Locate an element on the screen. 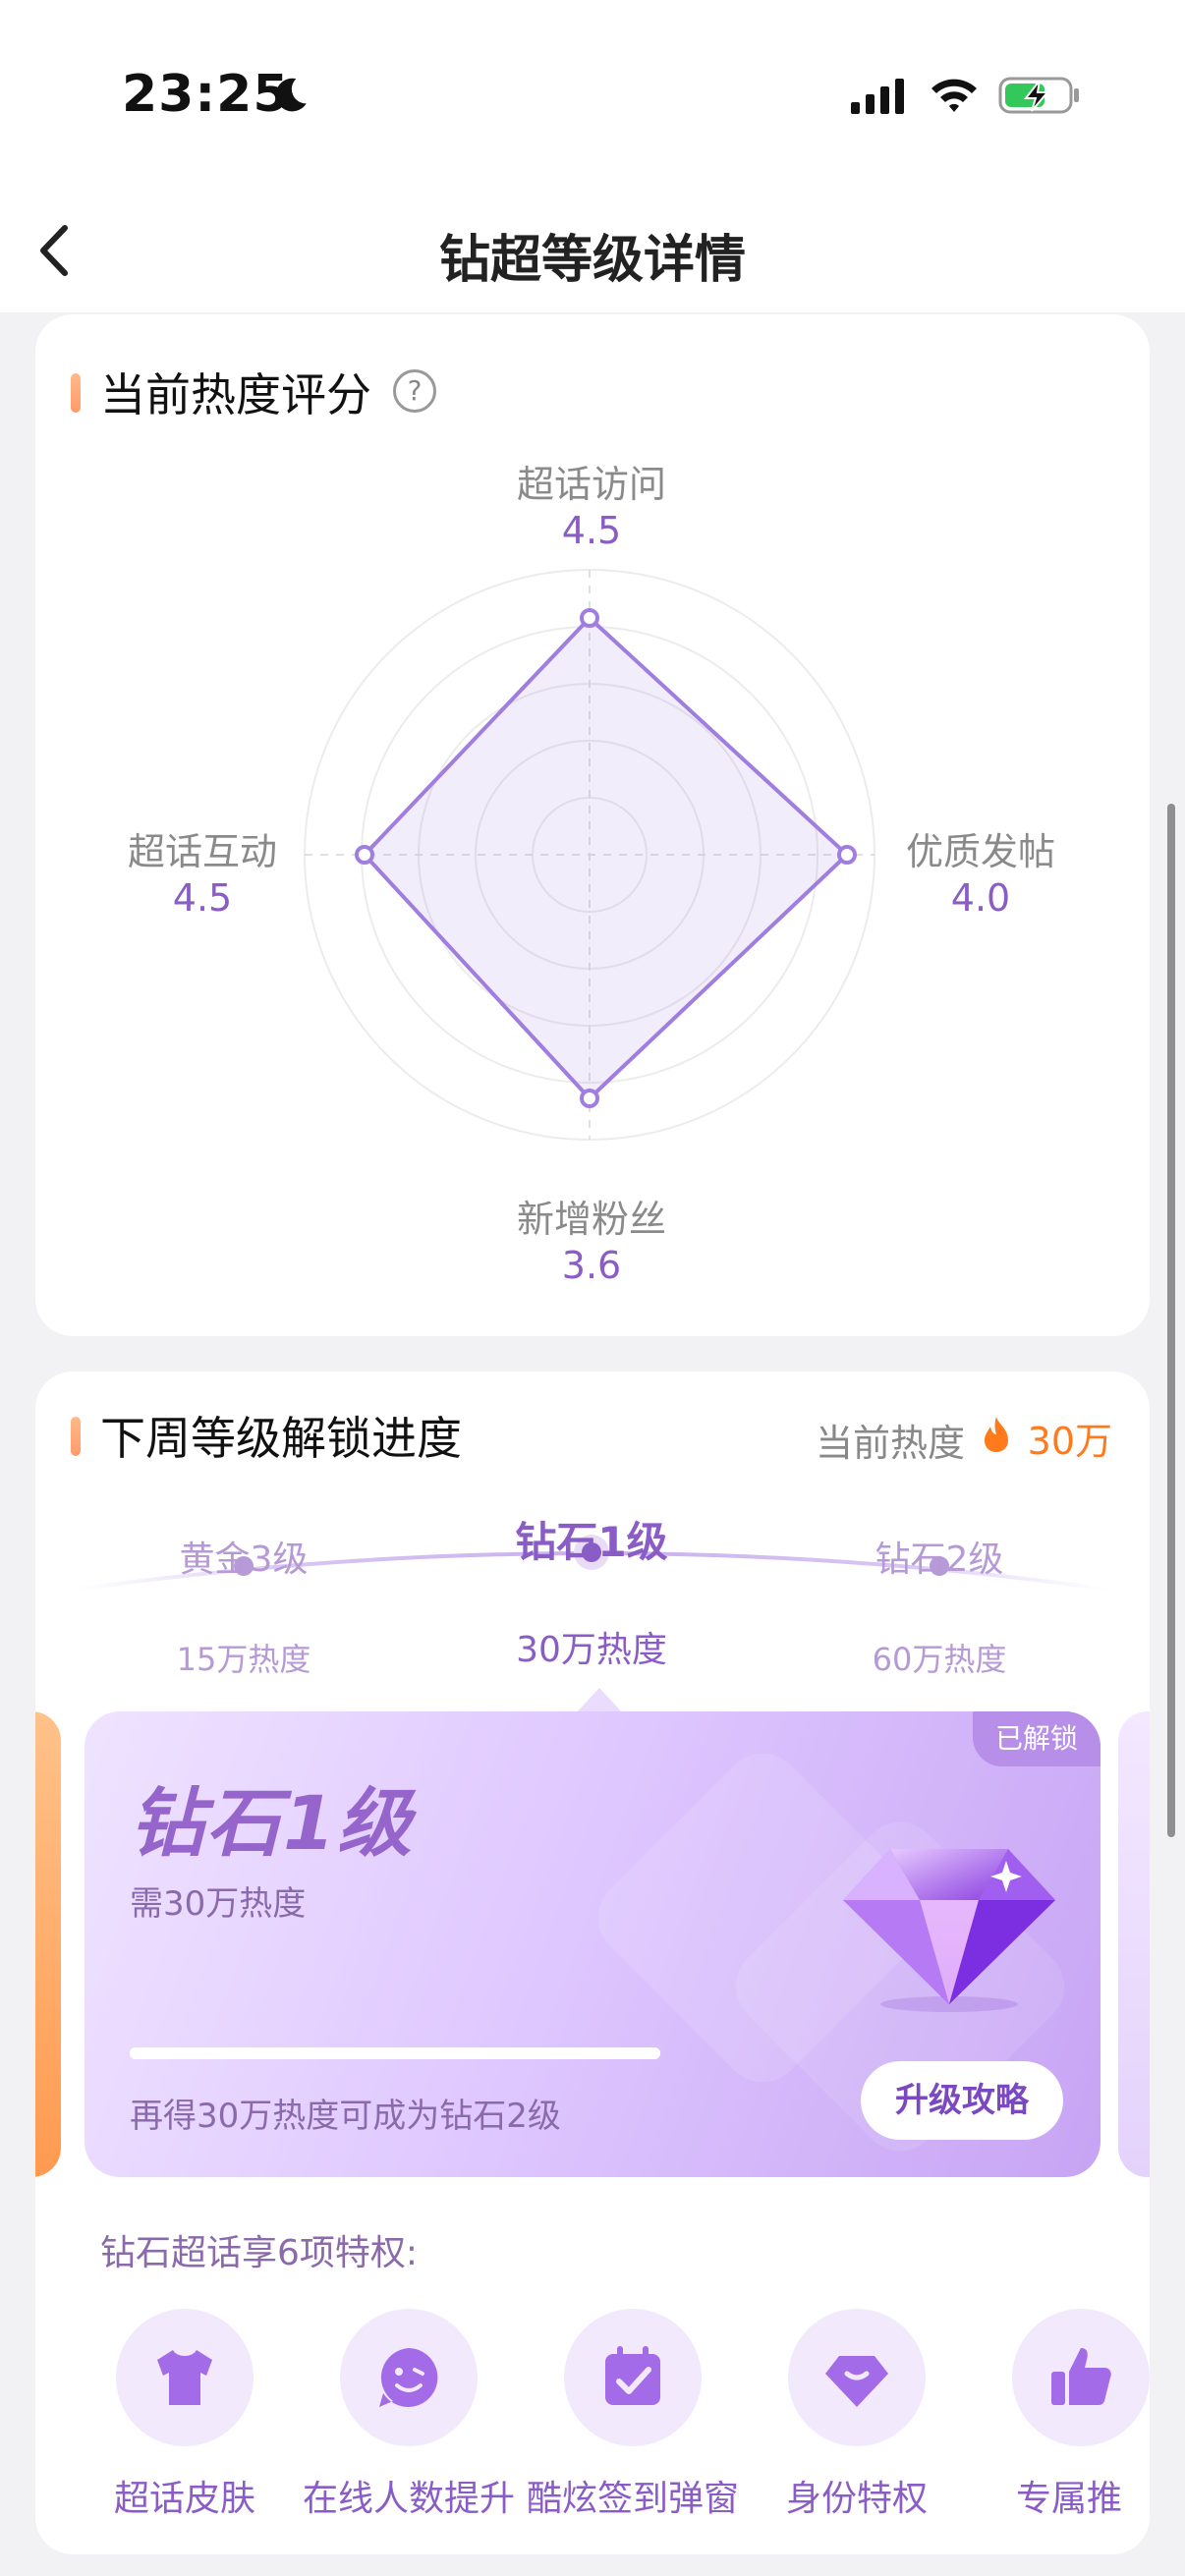 The width and height of the screenshot is (1185, 2576). level-requirement: 需30万热度 is located at coordinates (219, 1904).